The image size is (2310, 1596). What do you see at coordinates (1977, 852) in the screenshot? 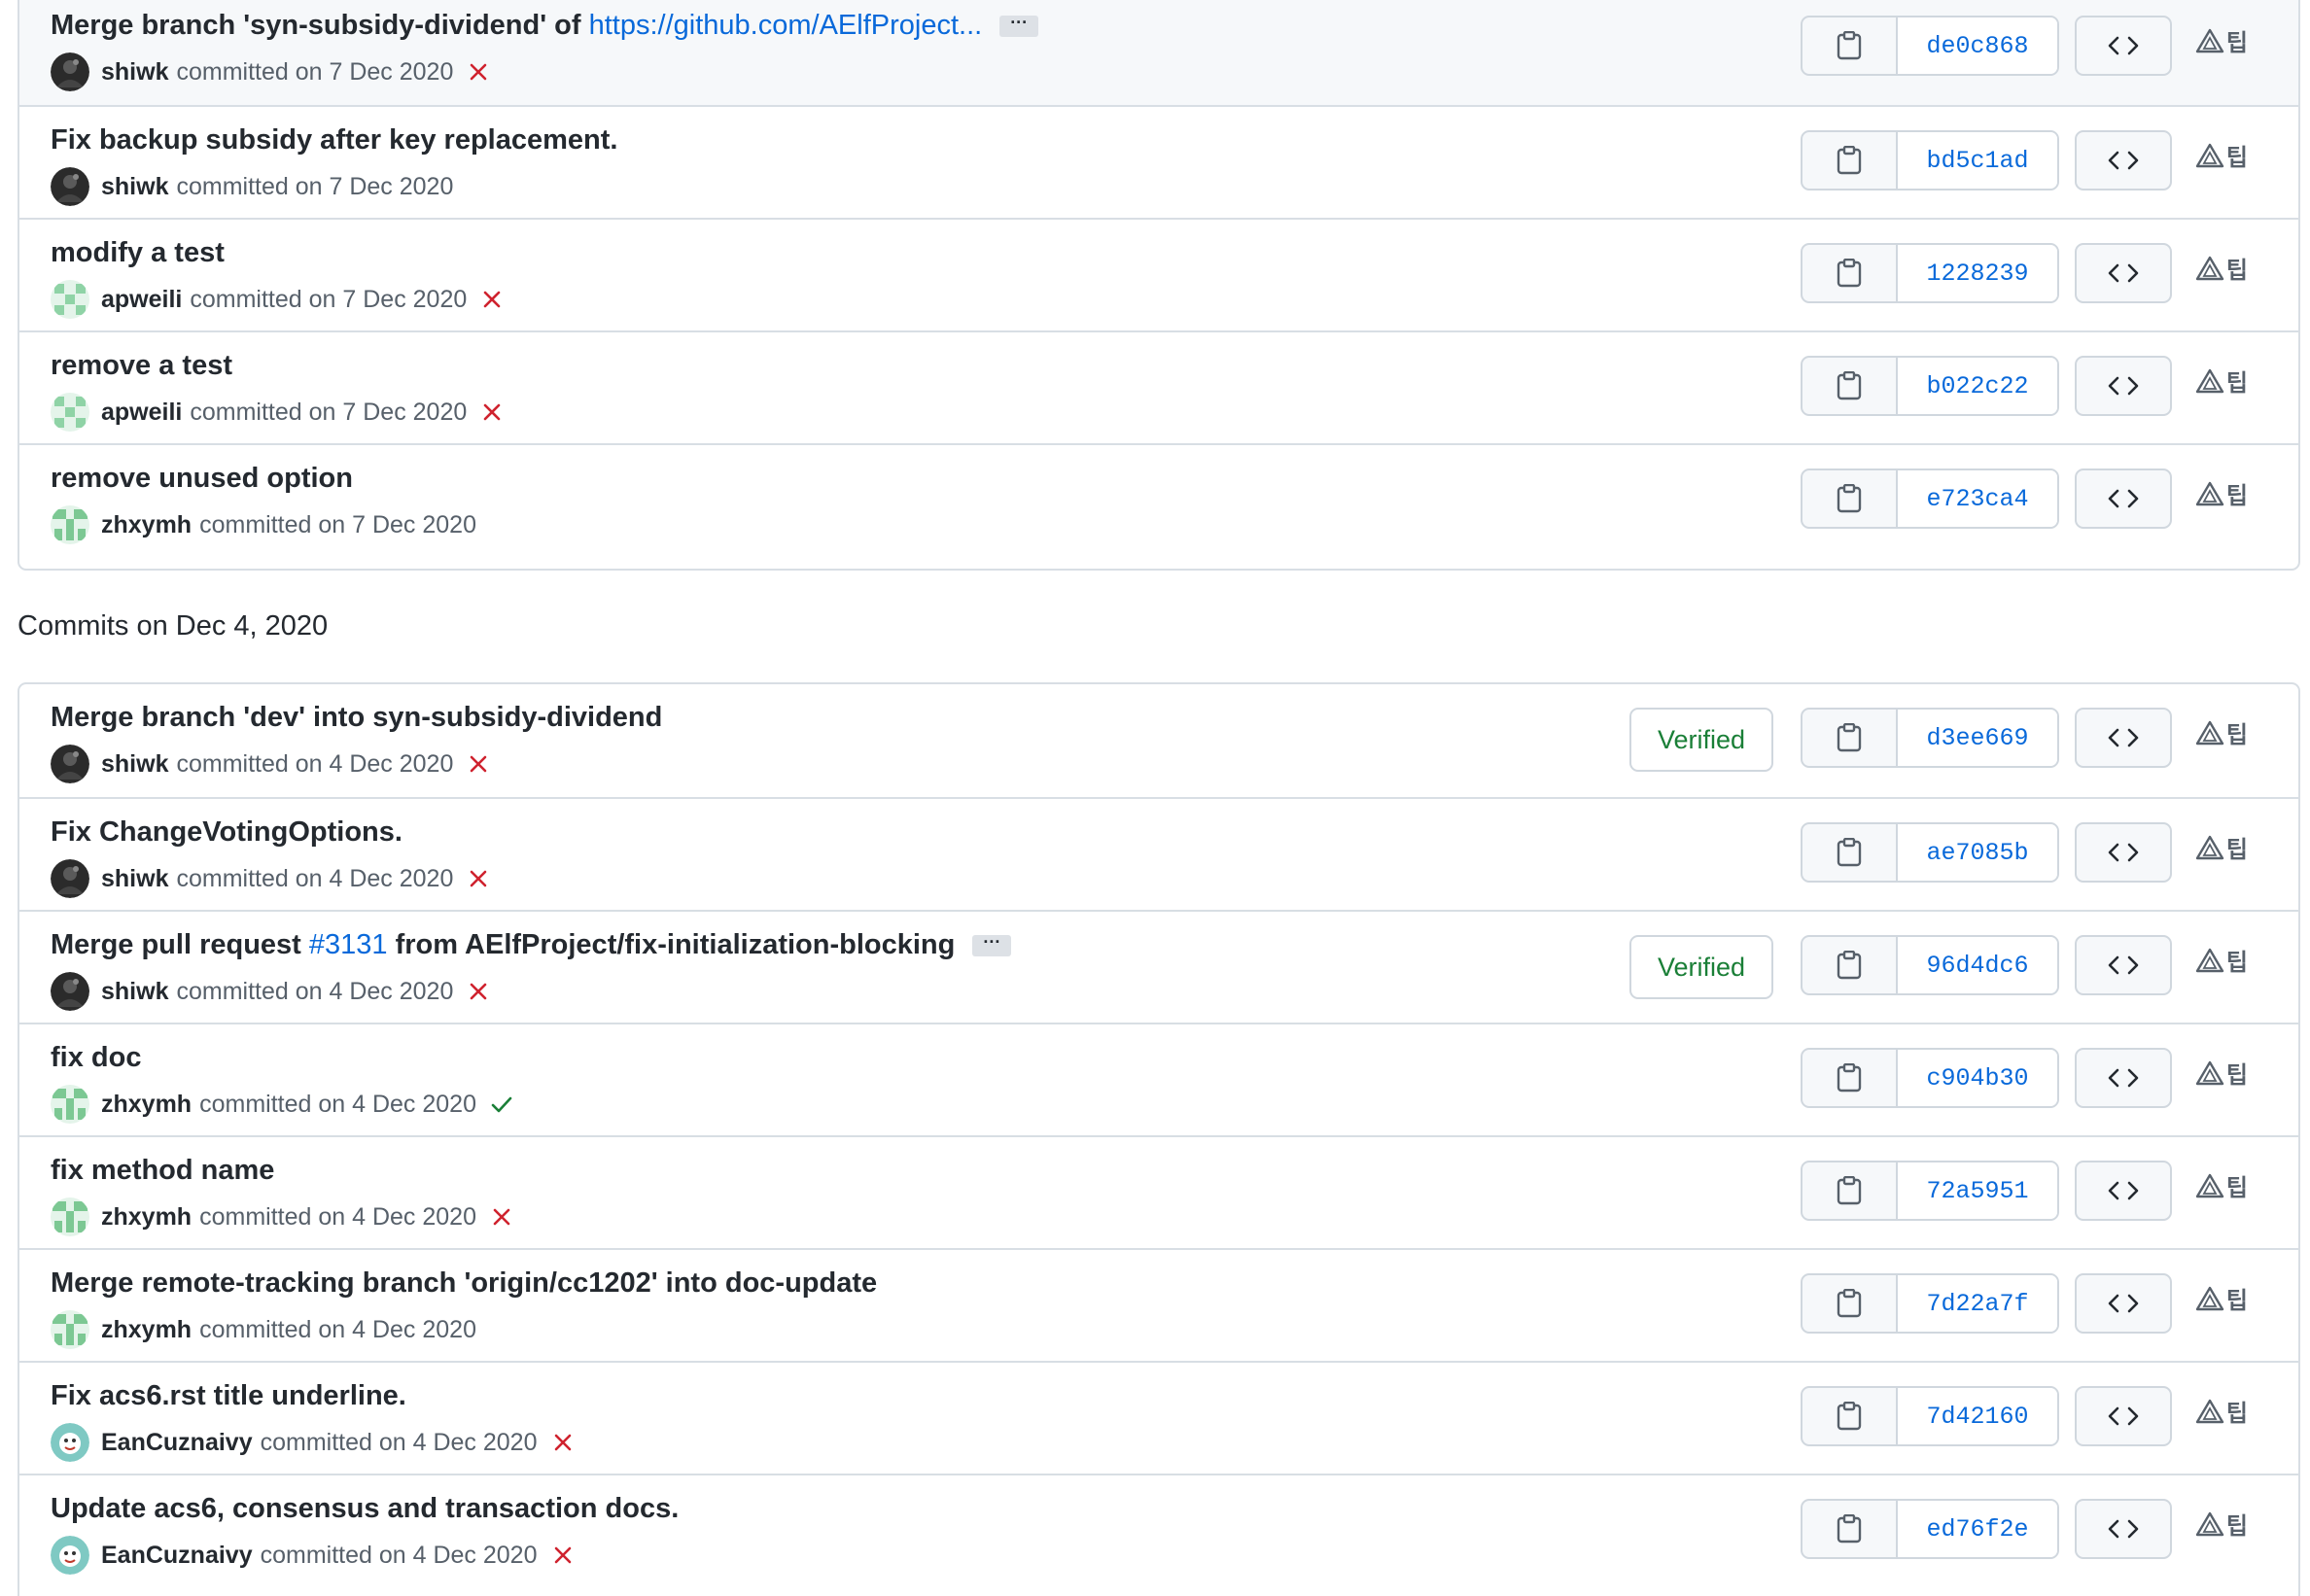
I see `commit-sha-link: ae7085b` at bounding box center [1977, 852].